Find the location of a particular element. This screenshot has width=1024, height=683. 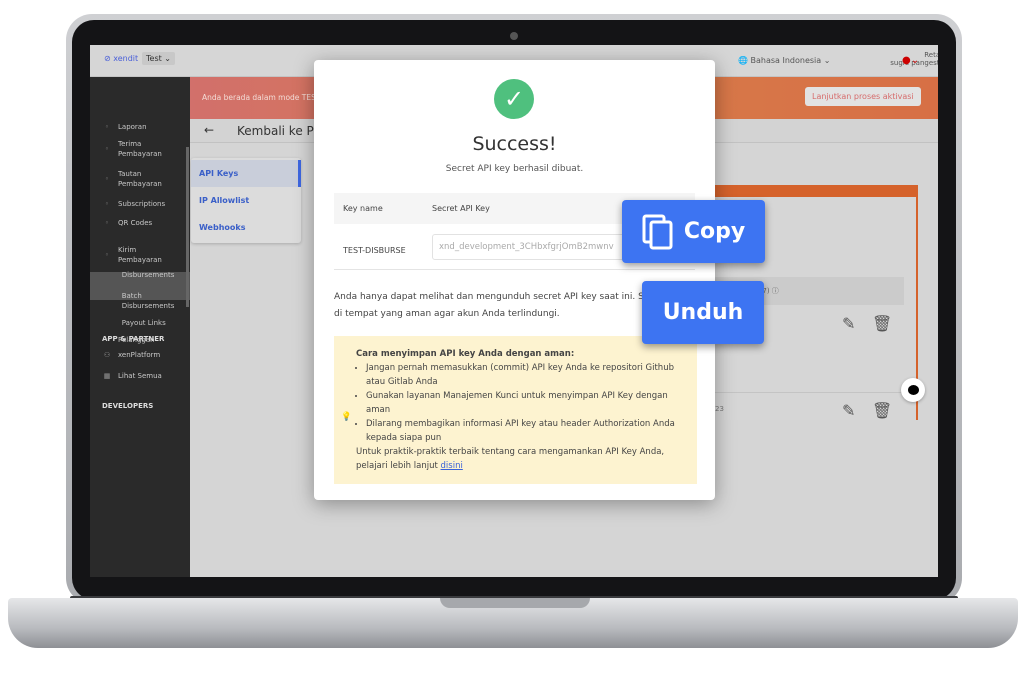

download-label: Unduh is located at coordinates (703, 312).